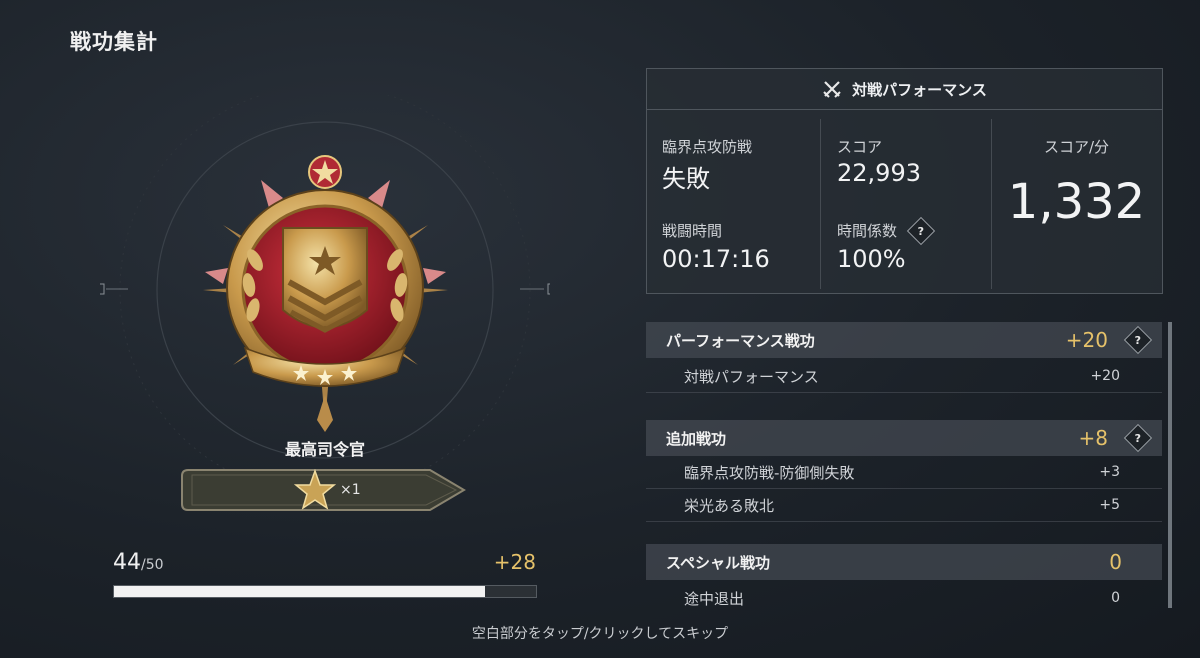  Describe the element at coordinates (127, 562) in the screenshot. I see `progress-current: 44` at that location.